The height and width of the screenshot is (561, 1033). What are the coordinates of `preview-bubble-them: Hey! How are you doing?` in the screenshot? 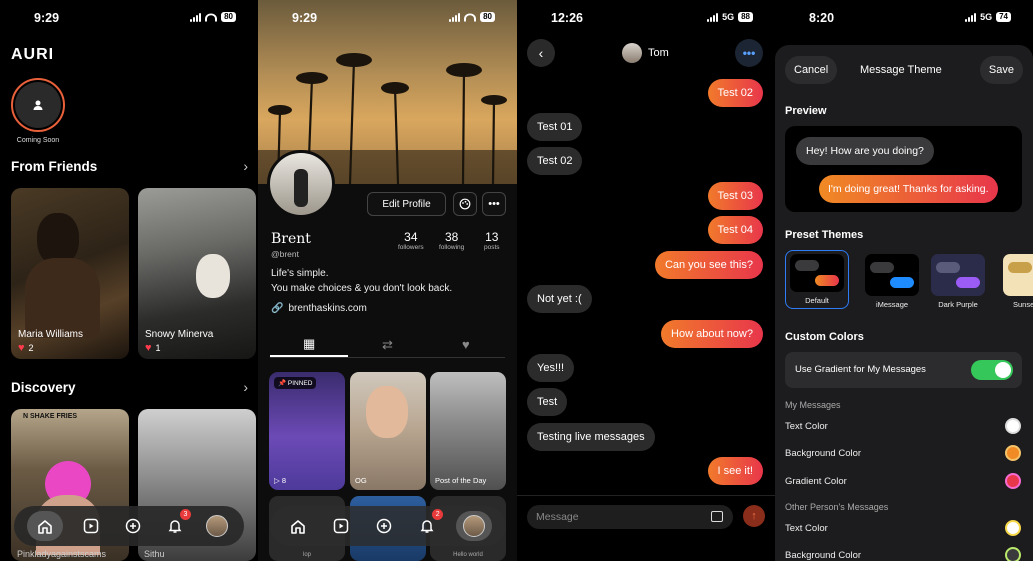 It's located at (865, 151).